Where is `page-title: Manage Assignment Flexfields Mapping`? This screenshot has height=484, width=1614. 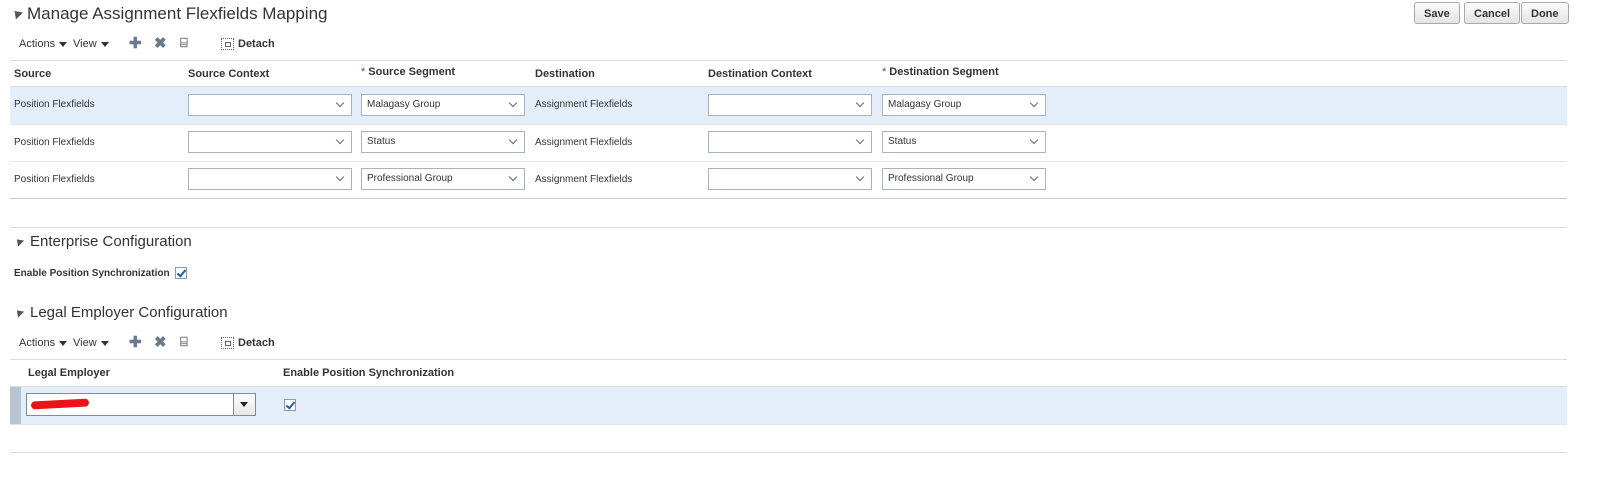
page-title: Manage Assignment Flexfields Mapping is located at coordinates (177, 13).